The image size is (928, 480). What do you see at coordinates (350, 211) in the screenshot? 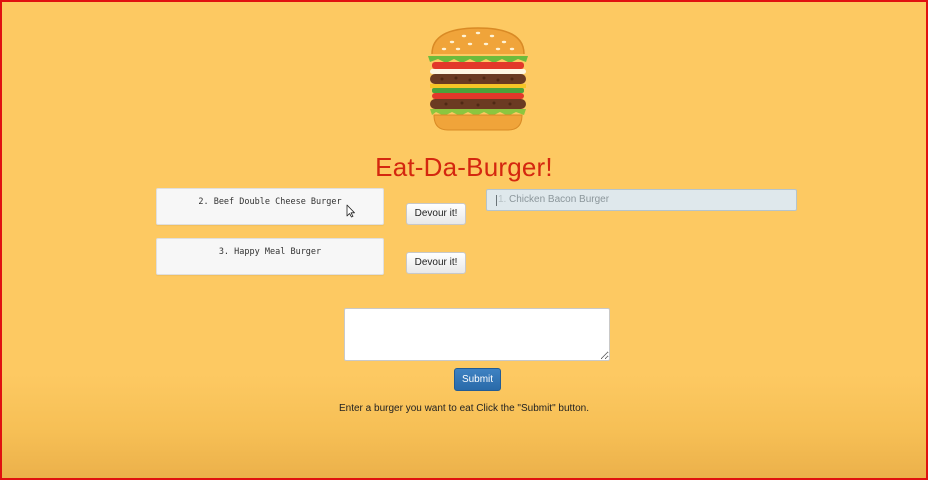
I see `mouse-pointer-icon` at bounding box center [350, 211].